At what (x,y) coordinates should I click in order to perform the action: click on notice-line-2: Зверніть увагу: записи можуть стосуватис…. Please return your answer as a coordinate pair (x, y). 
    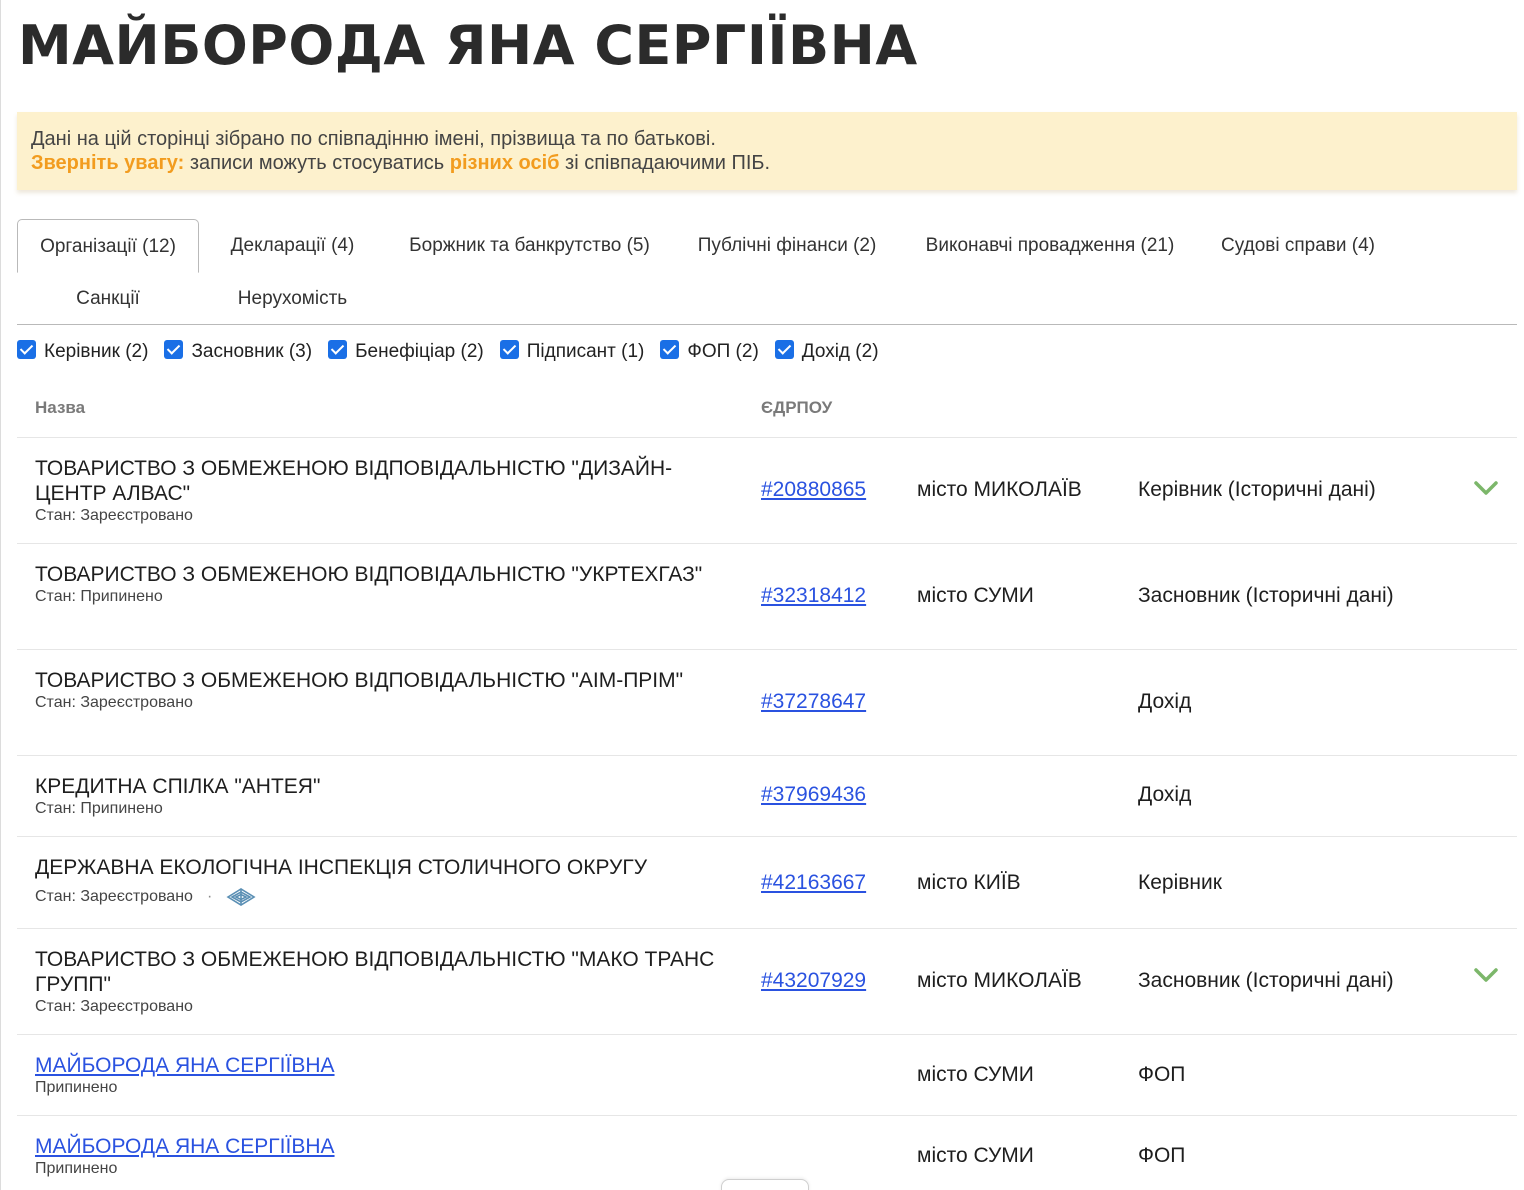
    Looking at the image, I should click on (767, 163).